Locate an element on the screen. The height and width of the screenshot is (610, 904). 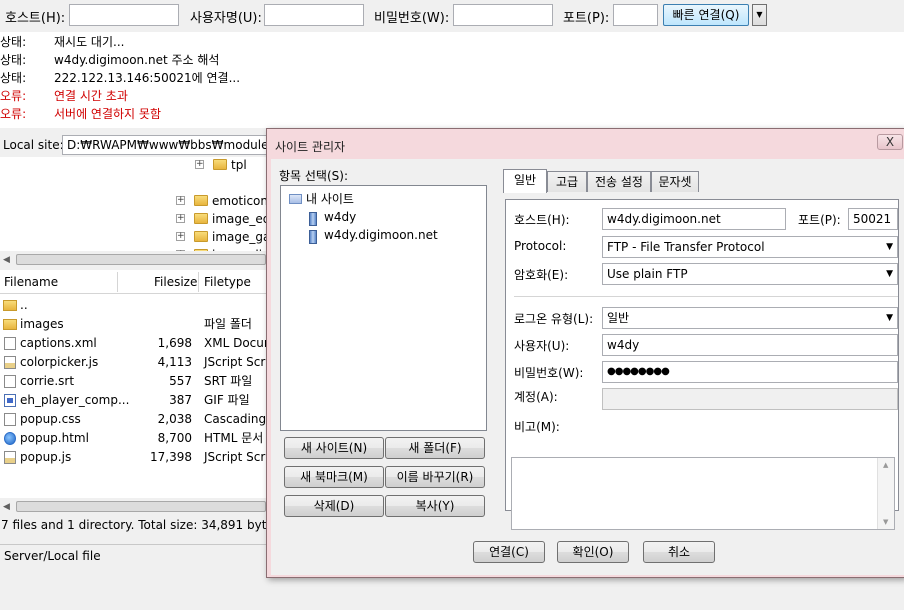
column-filetype: Filetype is located at coordinates (227, 282).